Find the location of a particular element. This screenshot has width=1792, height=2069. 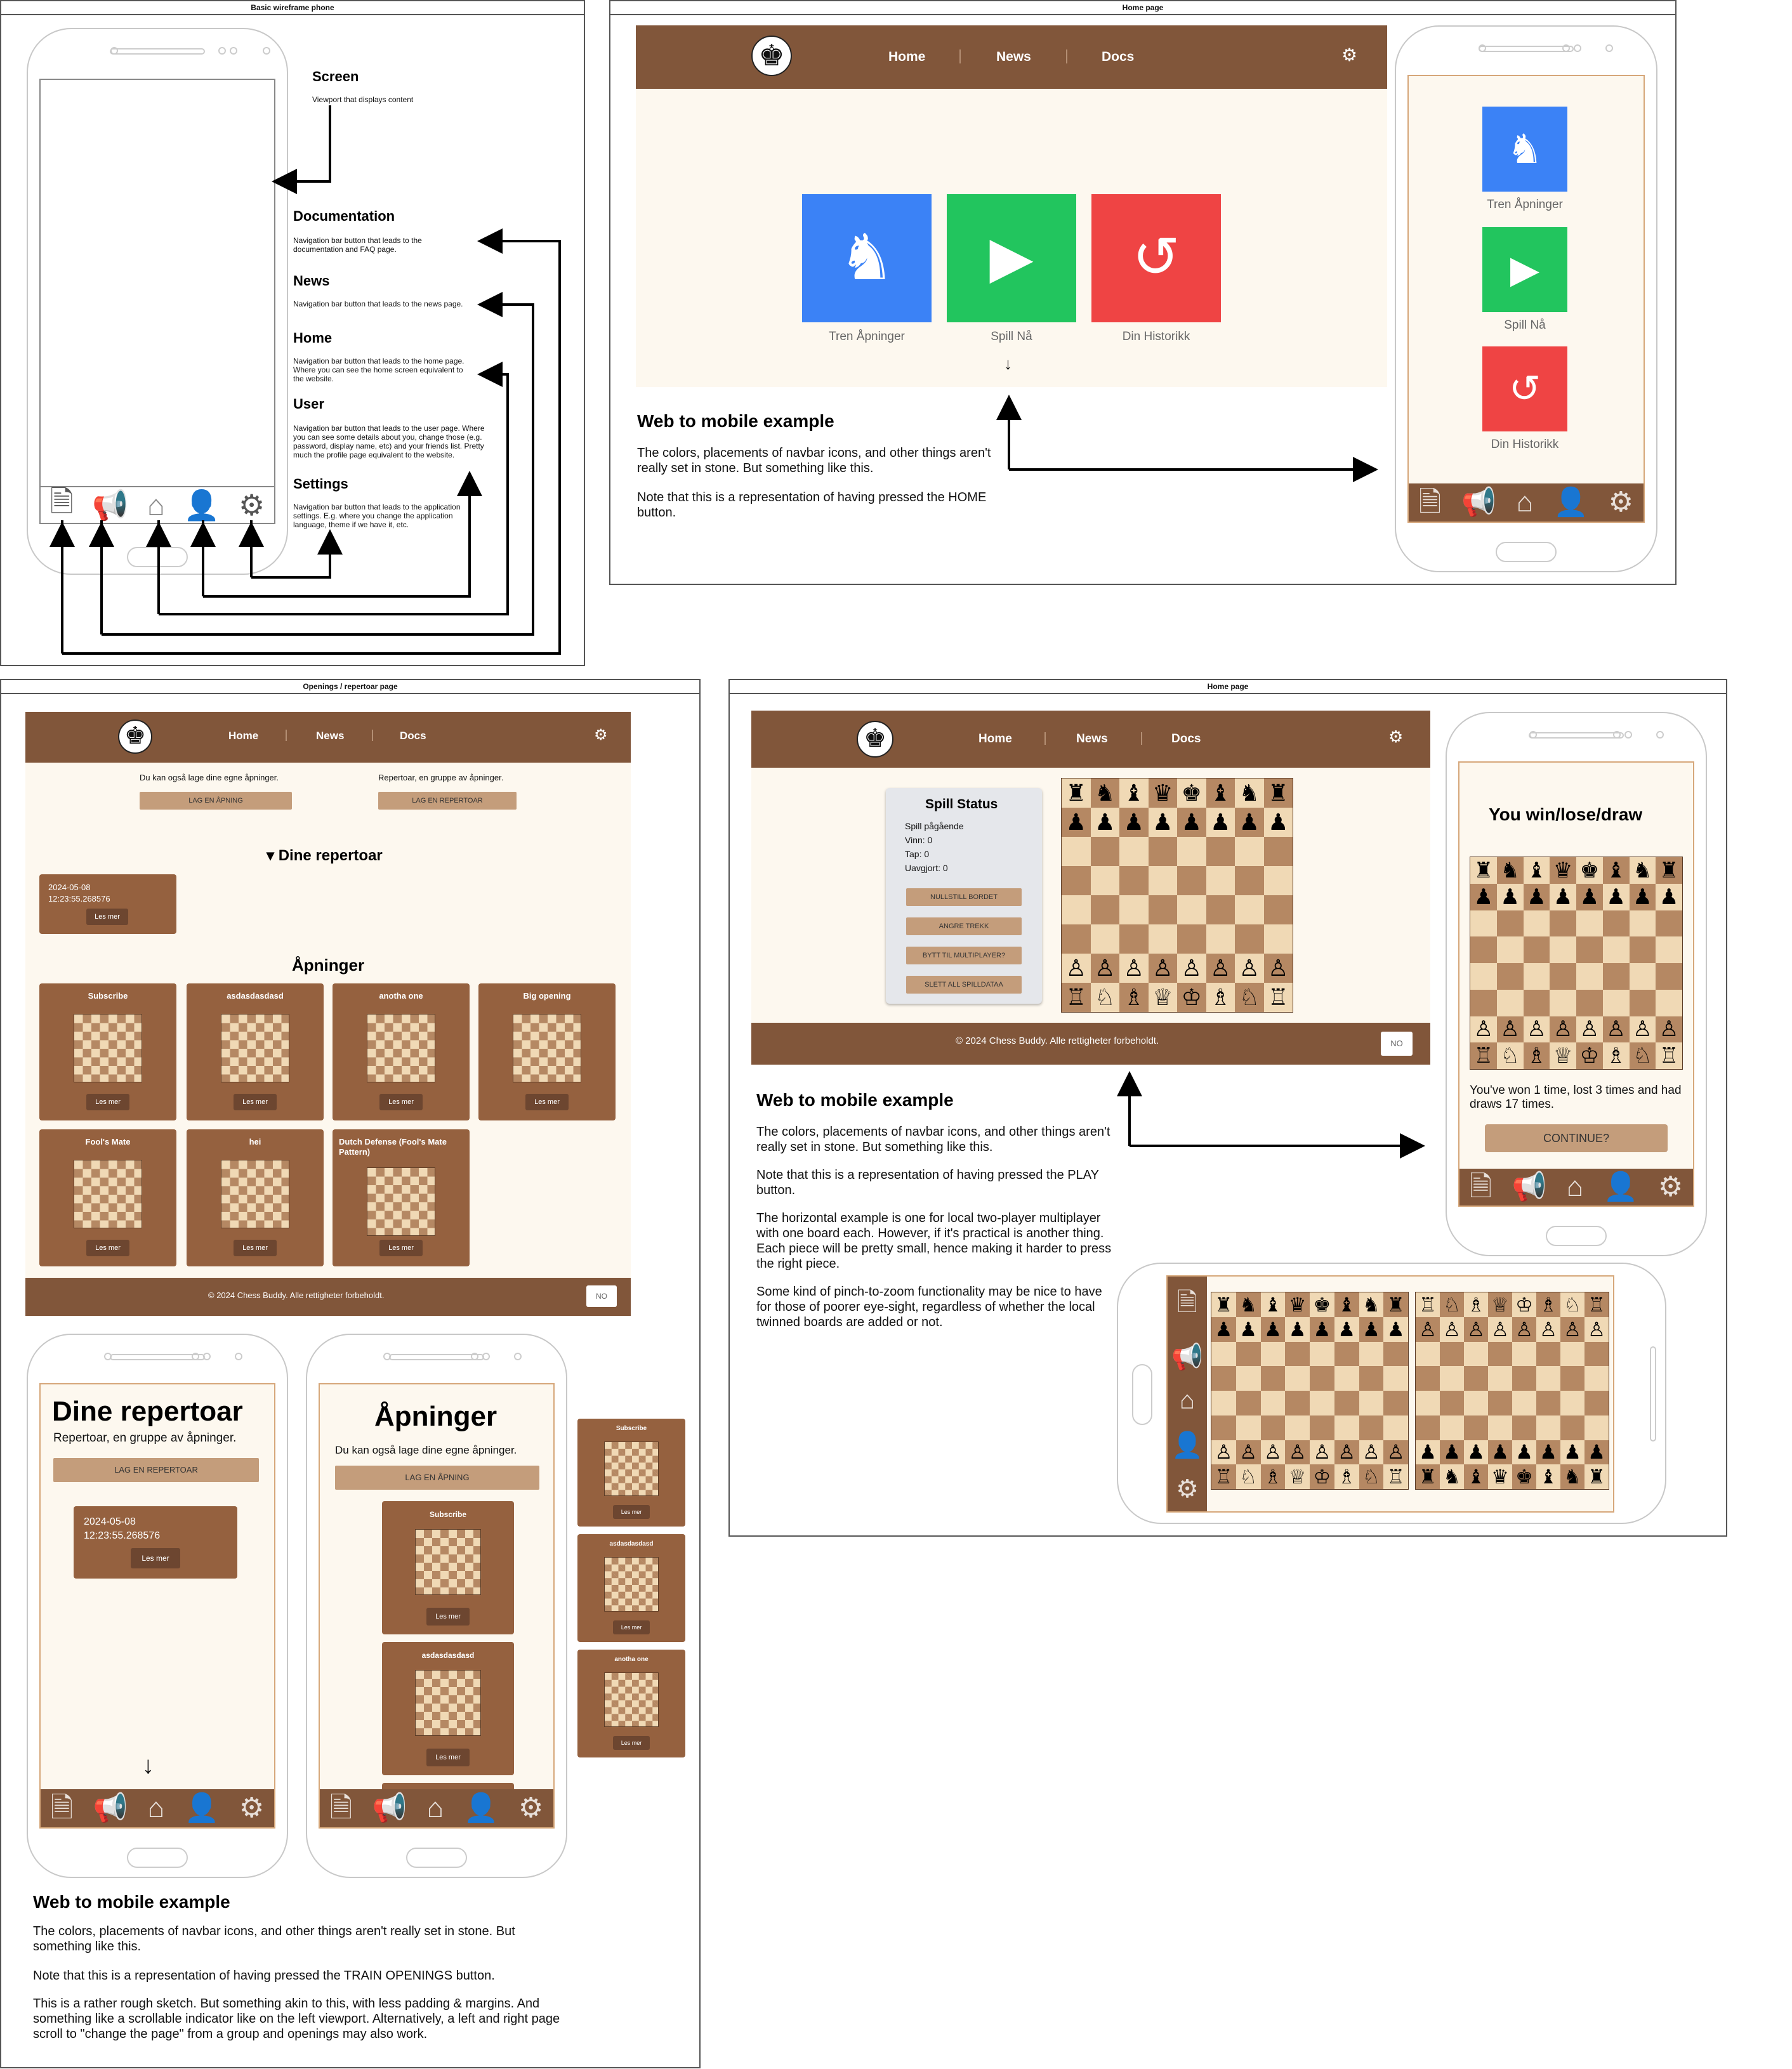

arrow-screen is located at coordinates (301, 149).